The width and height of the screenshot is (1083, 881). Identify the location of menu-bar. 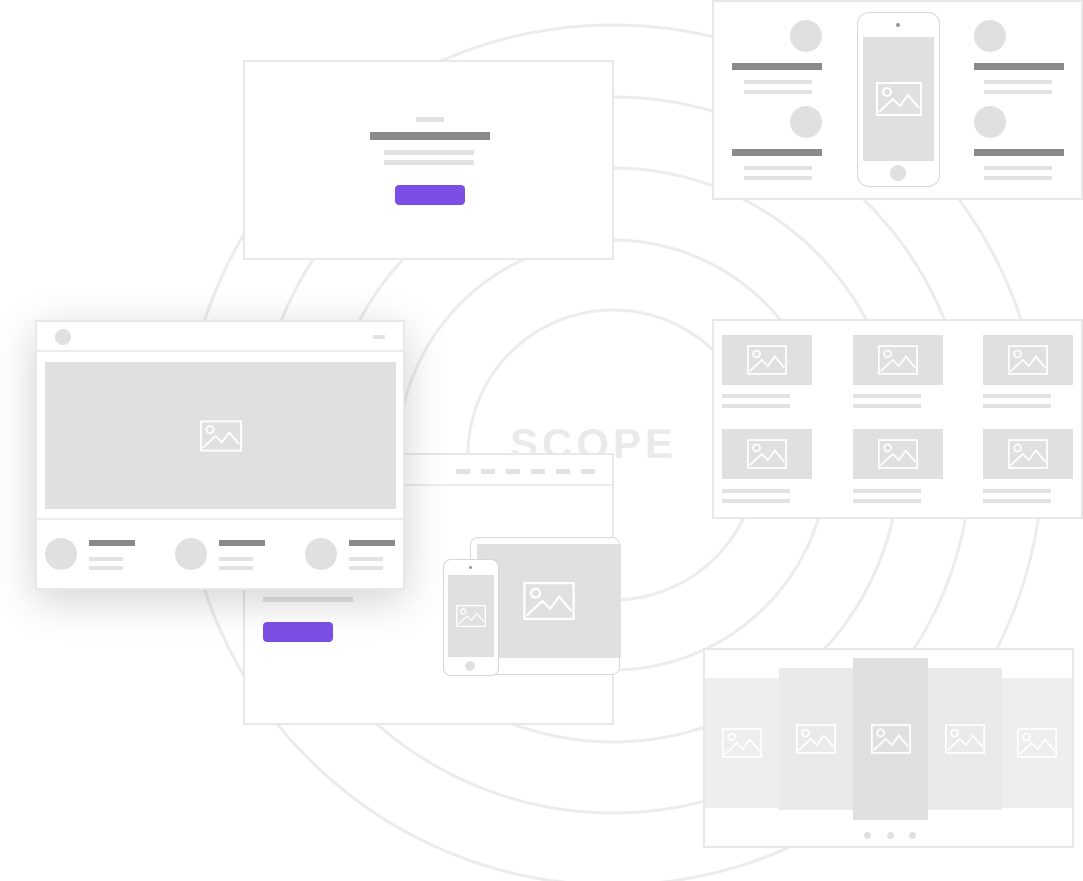
(379, 337).